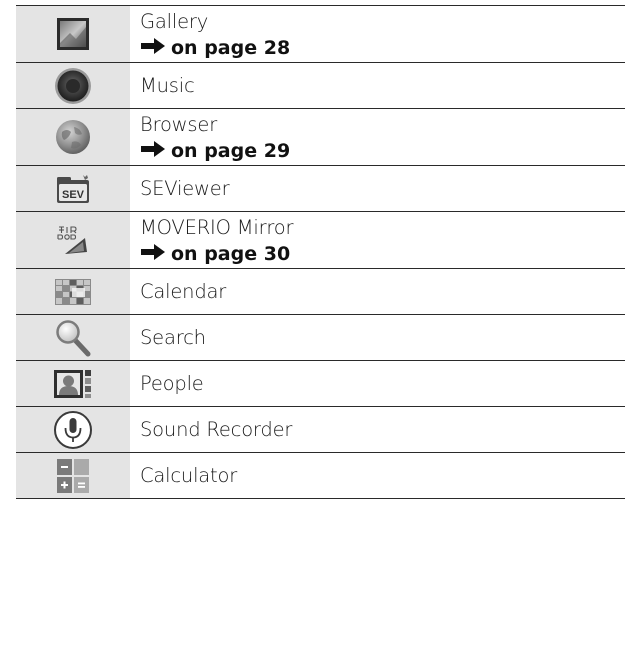 The width and height of the screenshot is (637, 655). What do you see at coordinates (377, 85) in the screenshot?
I see `text-cell: Music` at bounding box center [377, 85].